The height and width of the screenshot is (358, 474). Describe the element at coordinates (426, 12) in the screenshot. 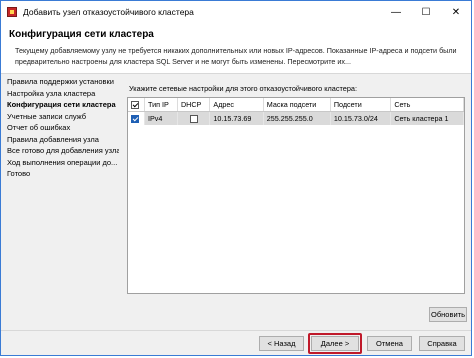

I see `maximize-button: ☐` at that location.